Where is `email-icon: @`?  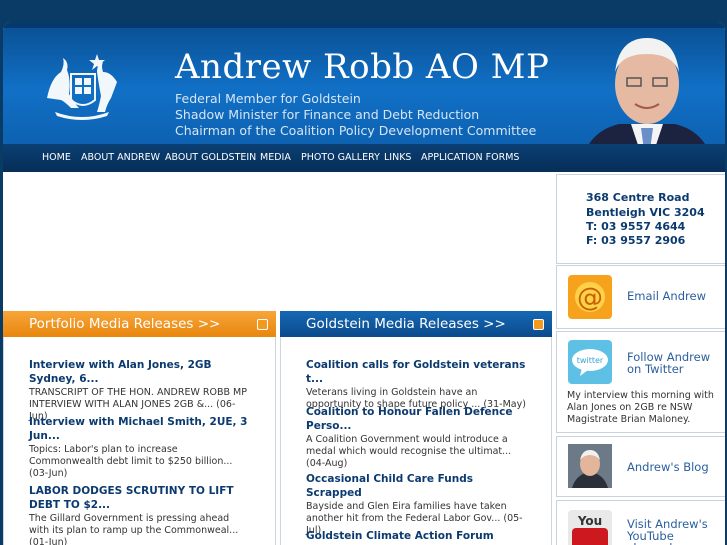 email-icon: @ is located at coordinates (590, 297).